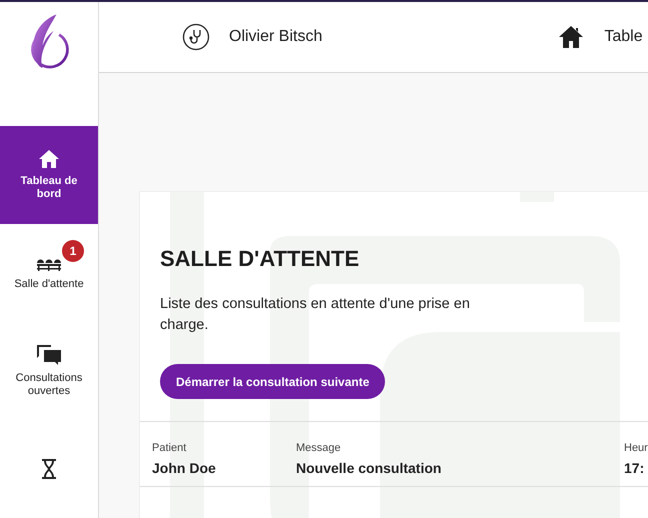 This screenshot has width=648, height=518. Describe the element at coordinates (636, 448) in the screenshot. I see `column-header: Heur` at that location.